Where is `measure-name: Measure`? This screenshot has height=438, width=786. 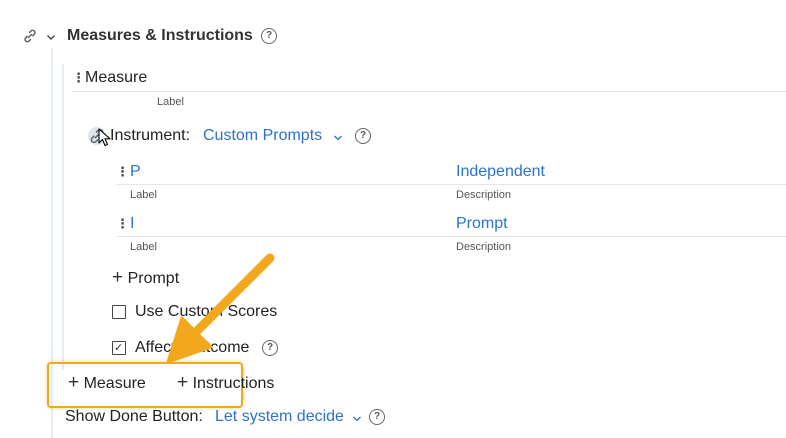
measure-name: Measure is located at coordinates (116, 78).